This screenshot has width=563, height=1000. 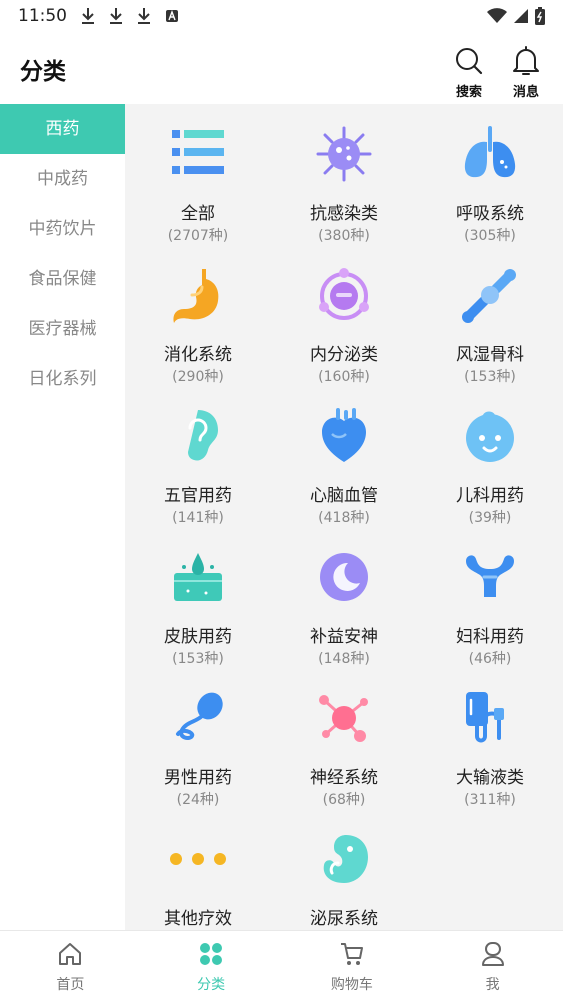 I want to click on category-item: 皮肤用药 (153种), so click(x=198, y=597).